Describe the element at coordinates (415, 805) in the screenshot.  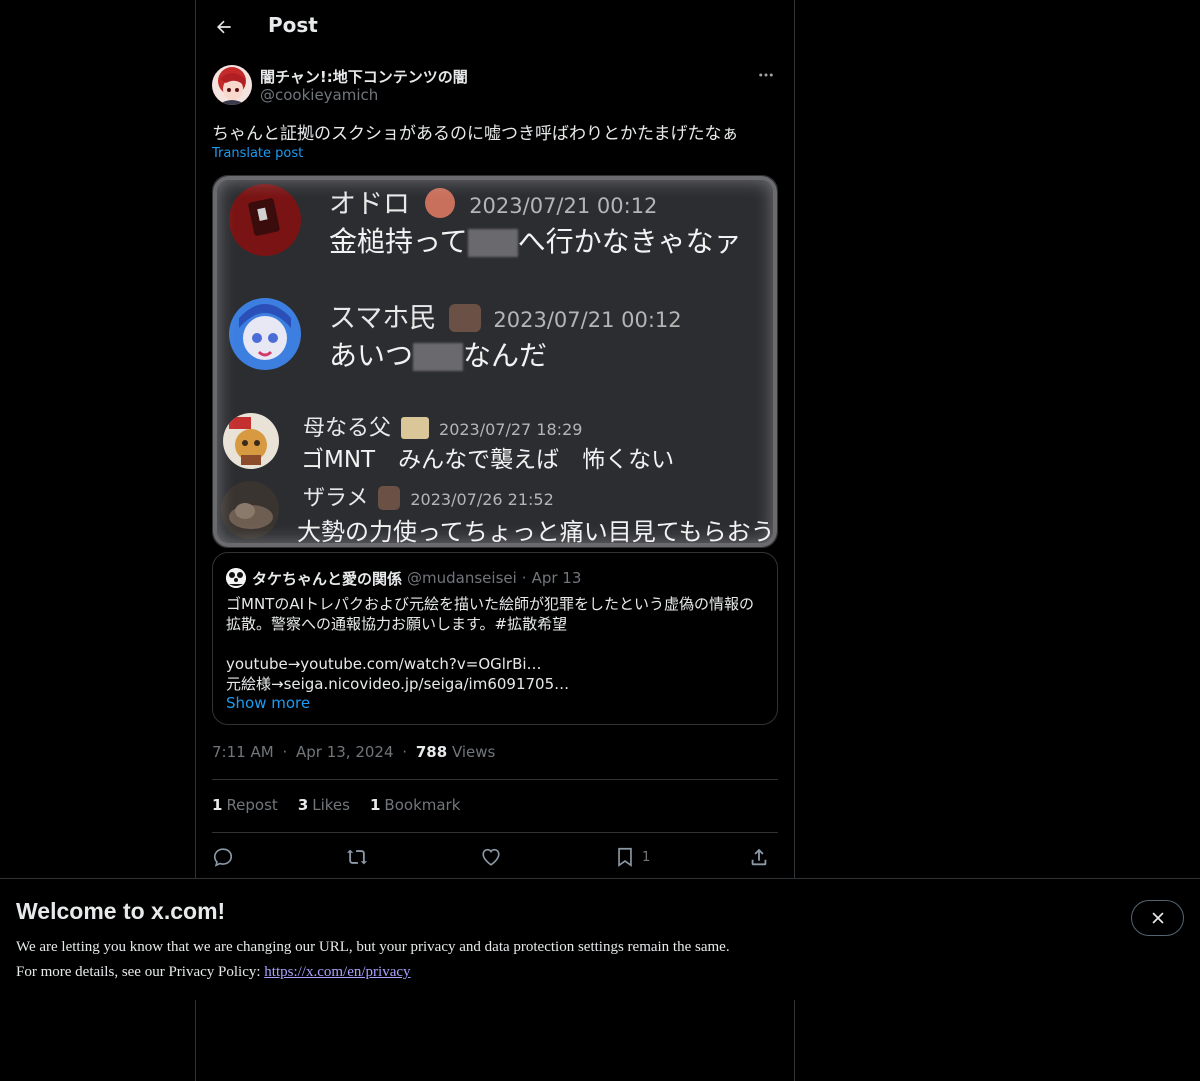
I see `bookmarks-stat: 1 Bookmark` at that location.